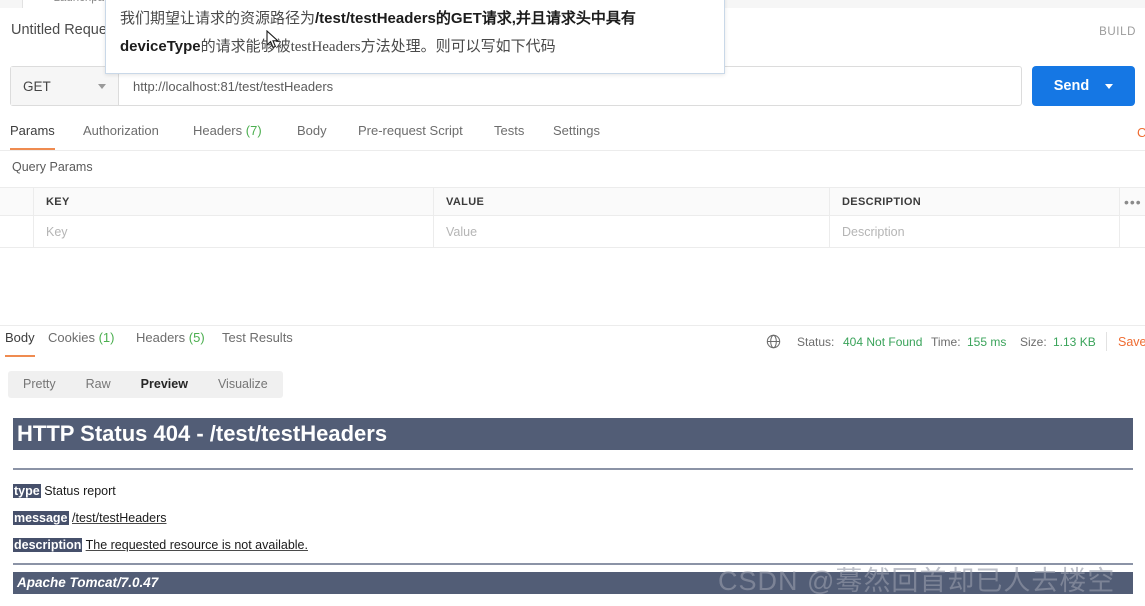 The image size is (1145, 606). I want to click on bulk-edit-button: •••, so click(1132, 201).